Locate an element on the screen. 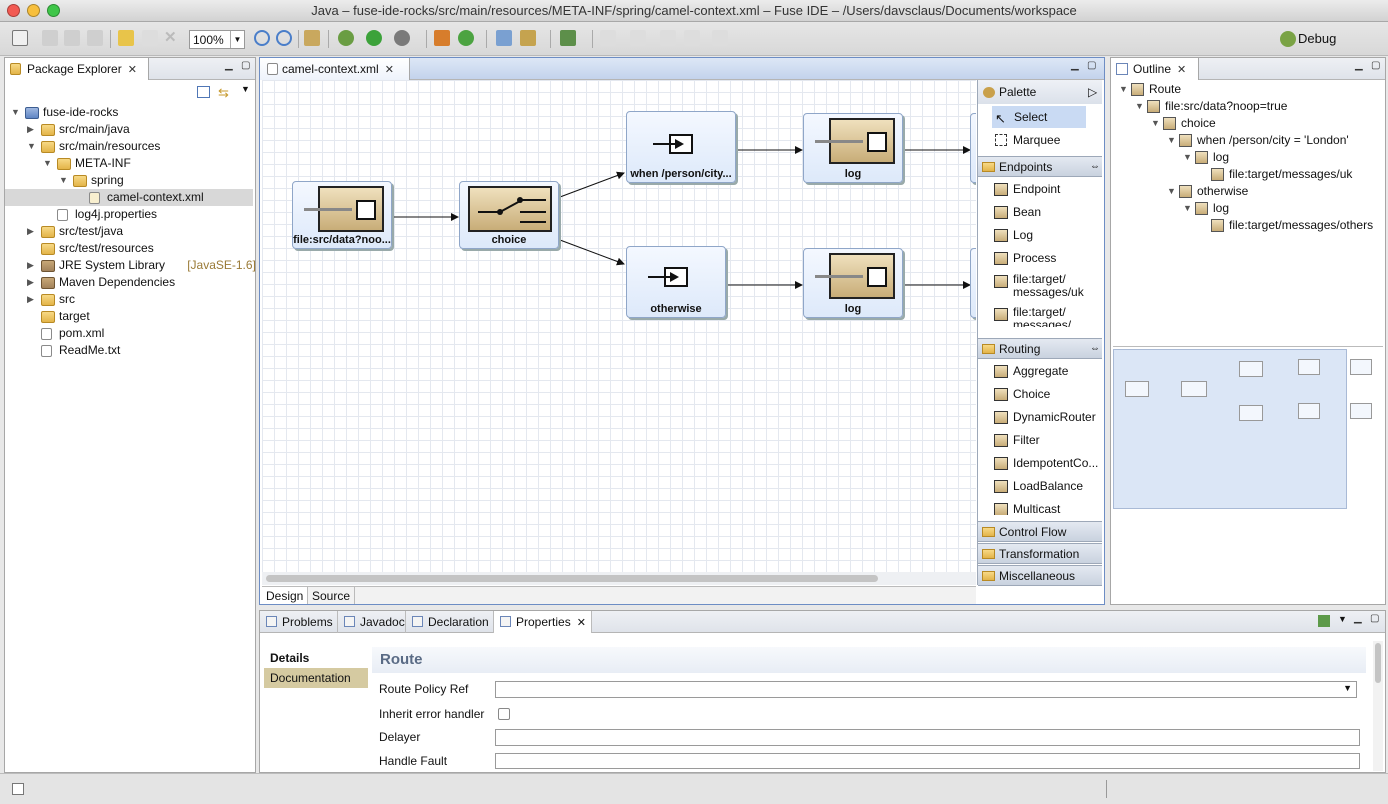 This screenshot has width=1388, height=804. outline-item: ▼ Route is located at coordinates (1247, 89).